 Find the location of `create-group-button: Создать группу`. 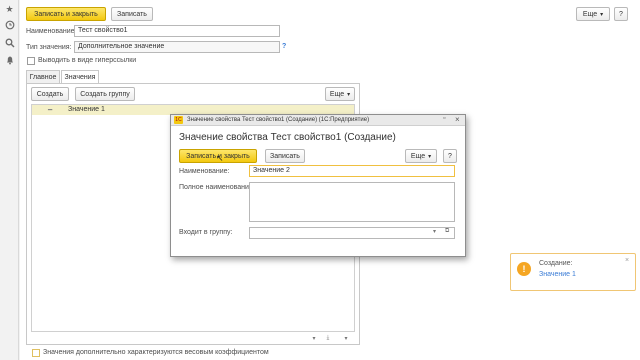

create-group-button: Создать группу is located at coordinates (105, 94).